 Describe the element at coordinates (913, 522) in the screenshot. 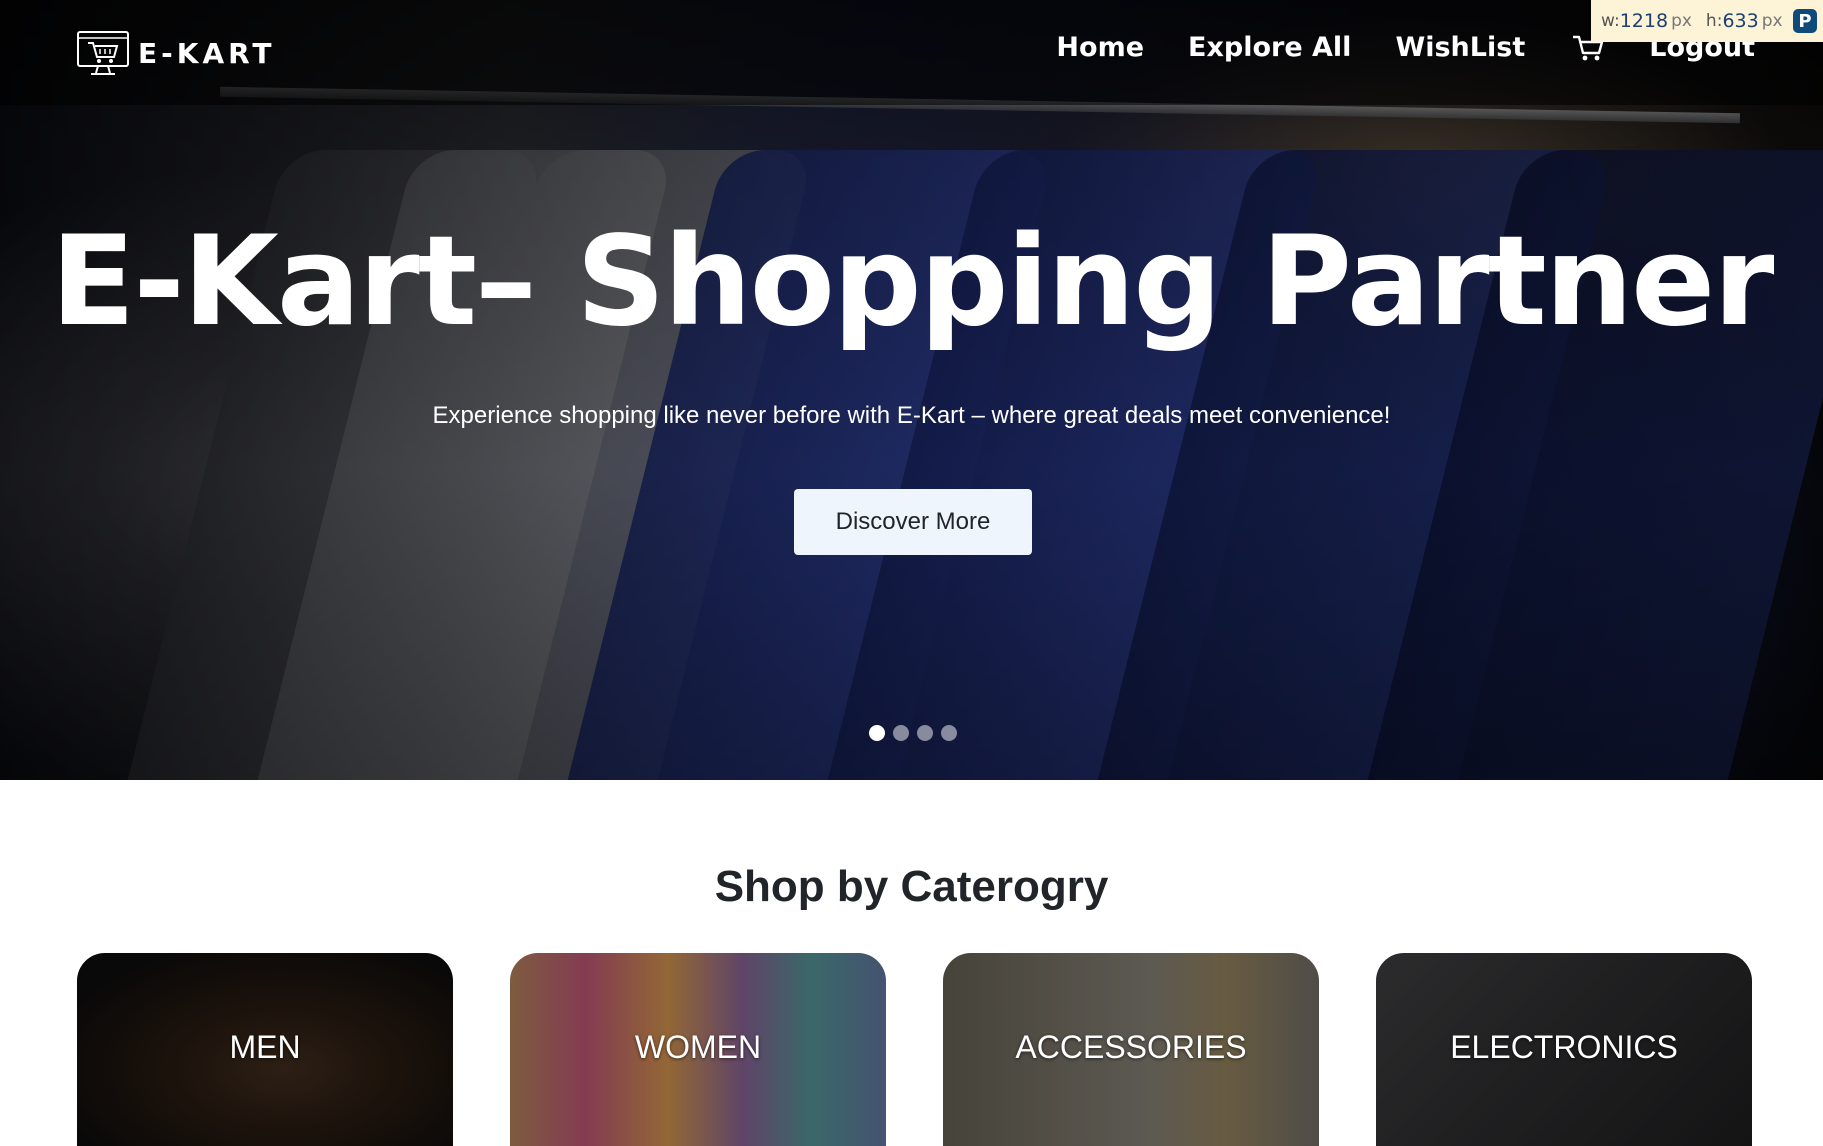

I see `discover-more-button: Discover More` at that location.